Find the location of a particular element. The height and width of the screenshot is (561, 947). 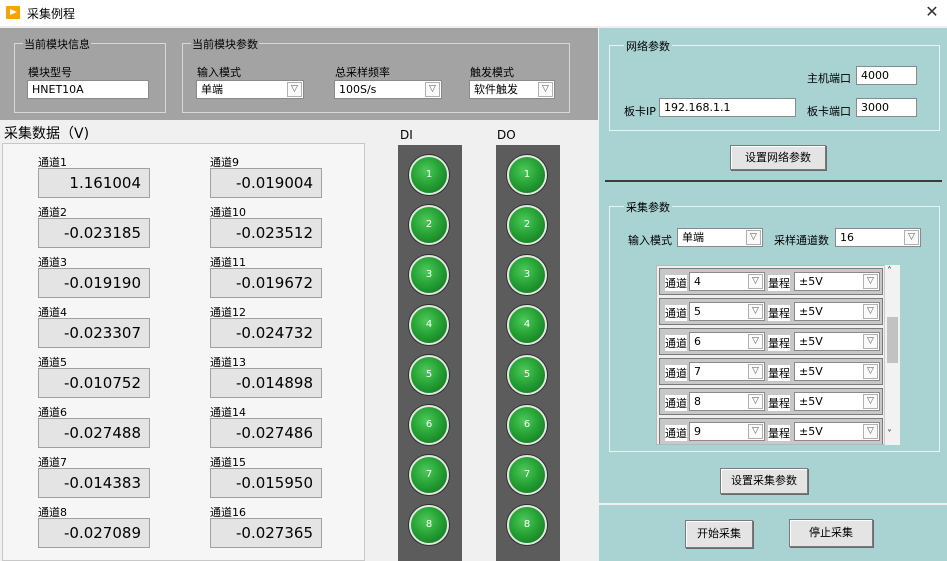

channel-config-row: 通道 4 ▽ 量程 ±5V ▽ is located at coordinates (771, 281).